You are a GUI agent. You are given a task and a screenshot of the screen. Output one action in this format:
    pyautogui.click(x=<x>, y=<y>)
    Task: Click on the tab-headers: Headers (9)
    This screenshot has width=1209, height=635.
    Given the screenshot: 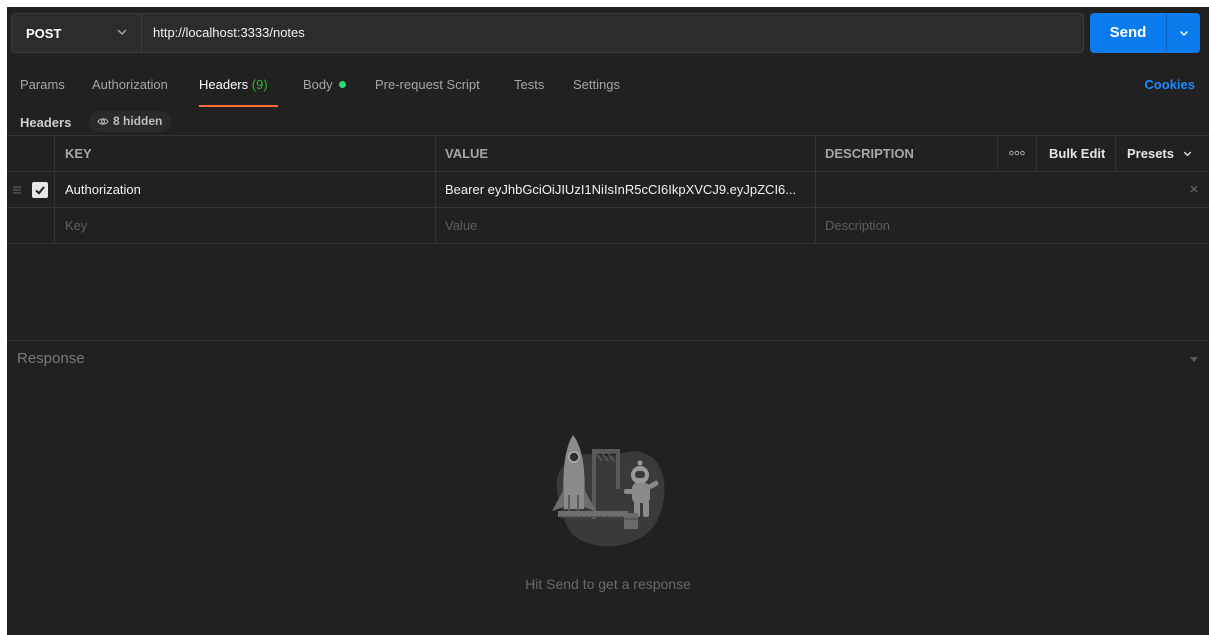 What is the action you would take?
    pyautogui.click(x=233, y=84)
    